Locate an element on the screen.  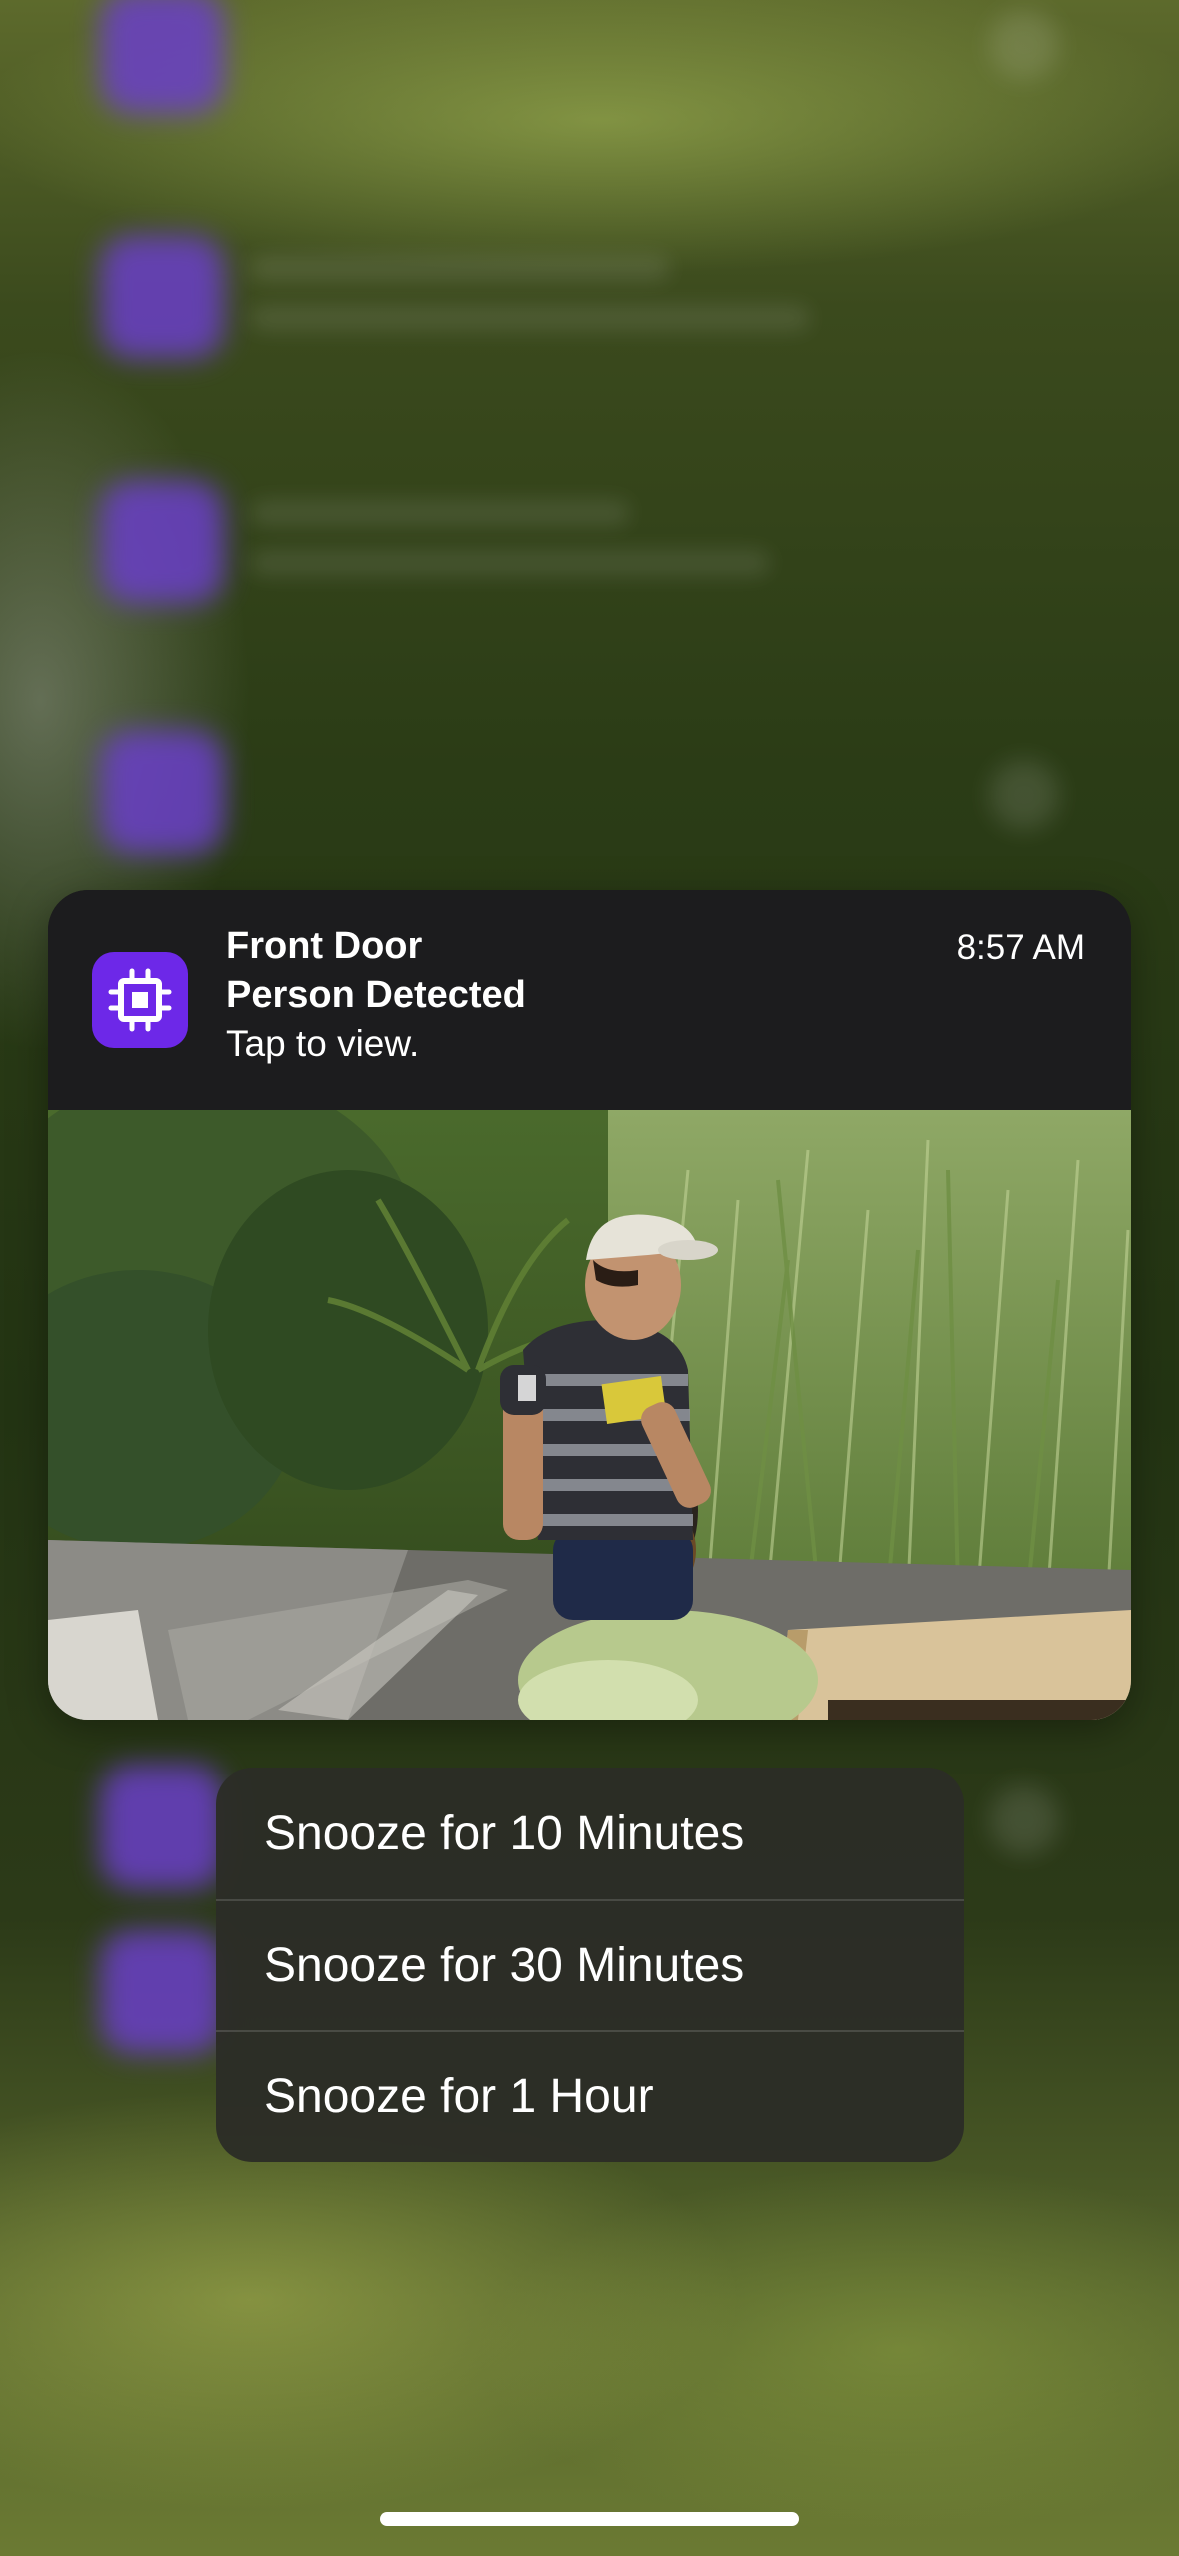
home-indicator is located at coordinates (589, 2519).